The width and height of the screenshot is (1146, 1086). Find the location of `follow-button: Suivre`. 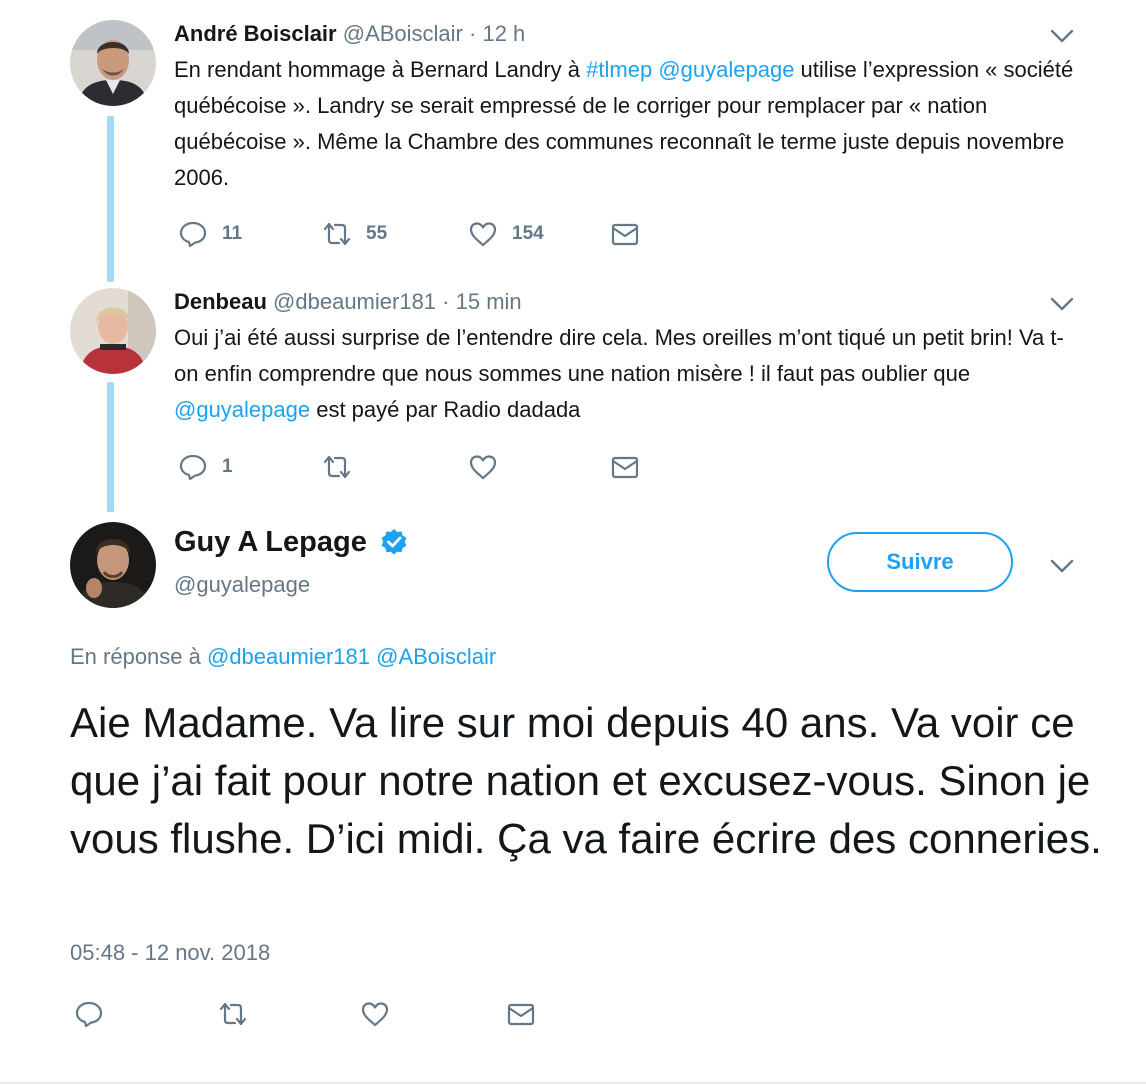

follow-button: Suivre is located at coordinates (920, 562).